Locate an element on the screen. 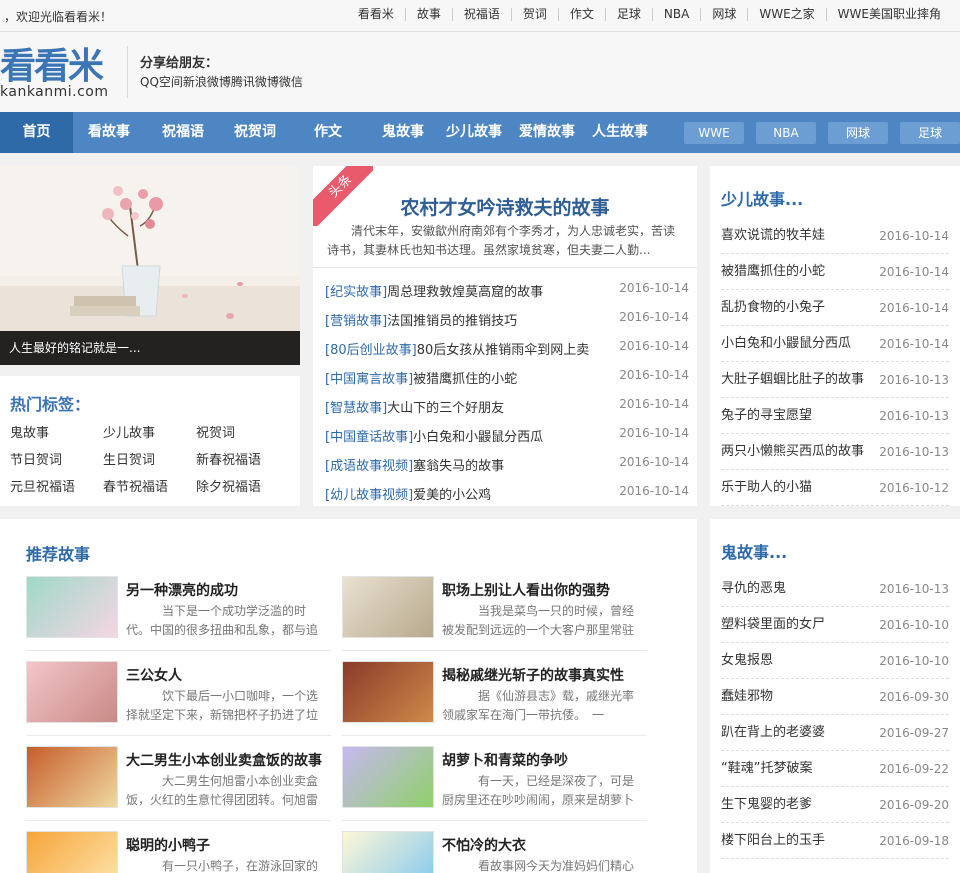 This screenshot has height=873, width=960. list-item: 喜欢说谎的牧羊娃 2016-10-14 is located at coordinates (835, 236).